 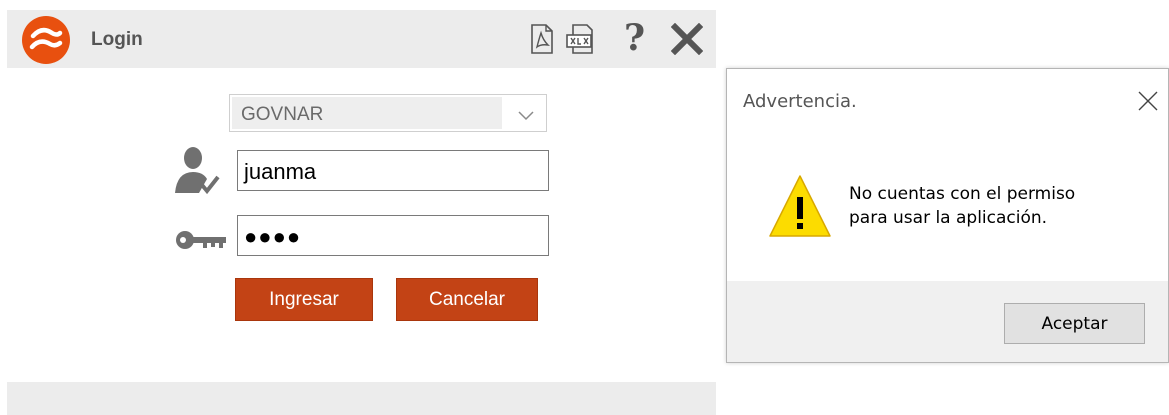 I want to click on company-select: GOVNAR, so click(x=388, y=113).